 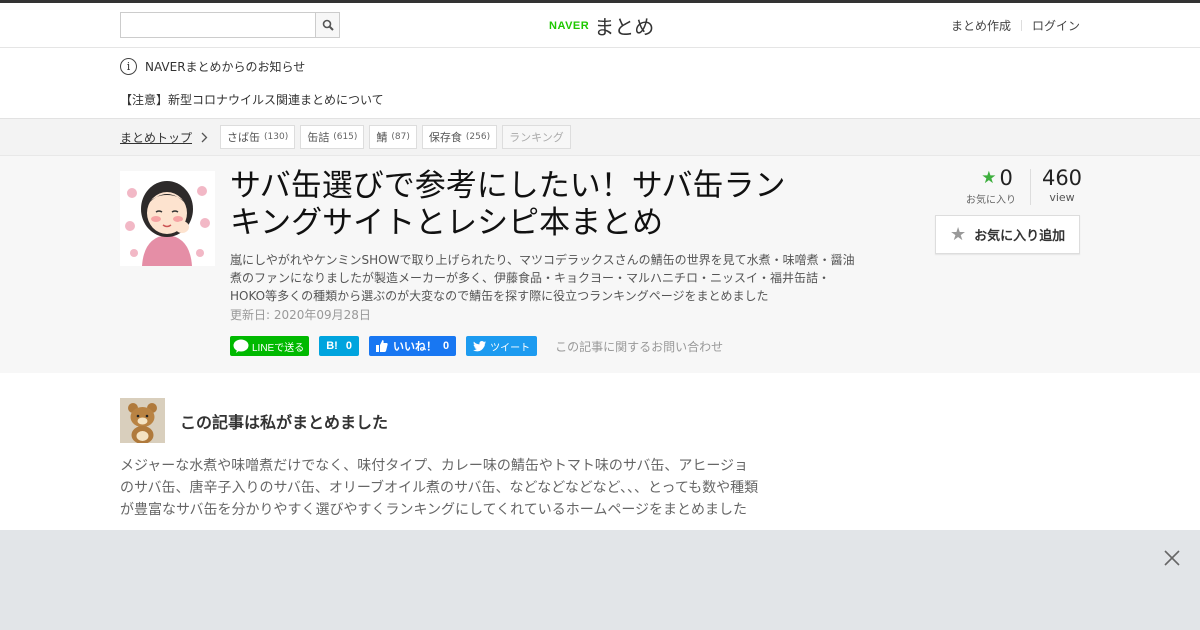 What do you see at coordinates (639, 346) in the screenshot?
I see `contact-link: この記事に関するお問い合わせ` at bounding box center [639, 346].